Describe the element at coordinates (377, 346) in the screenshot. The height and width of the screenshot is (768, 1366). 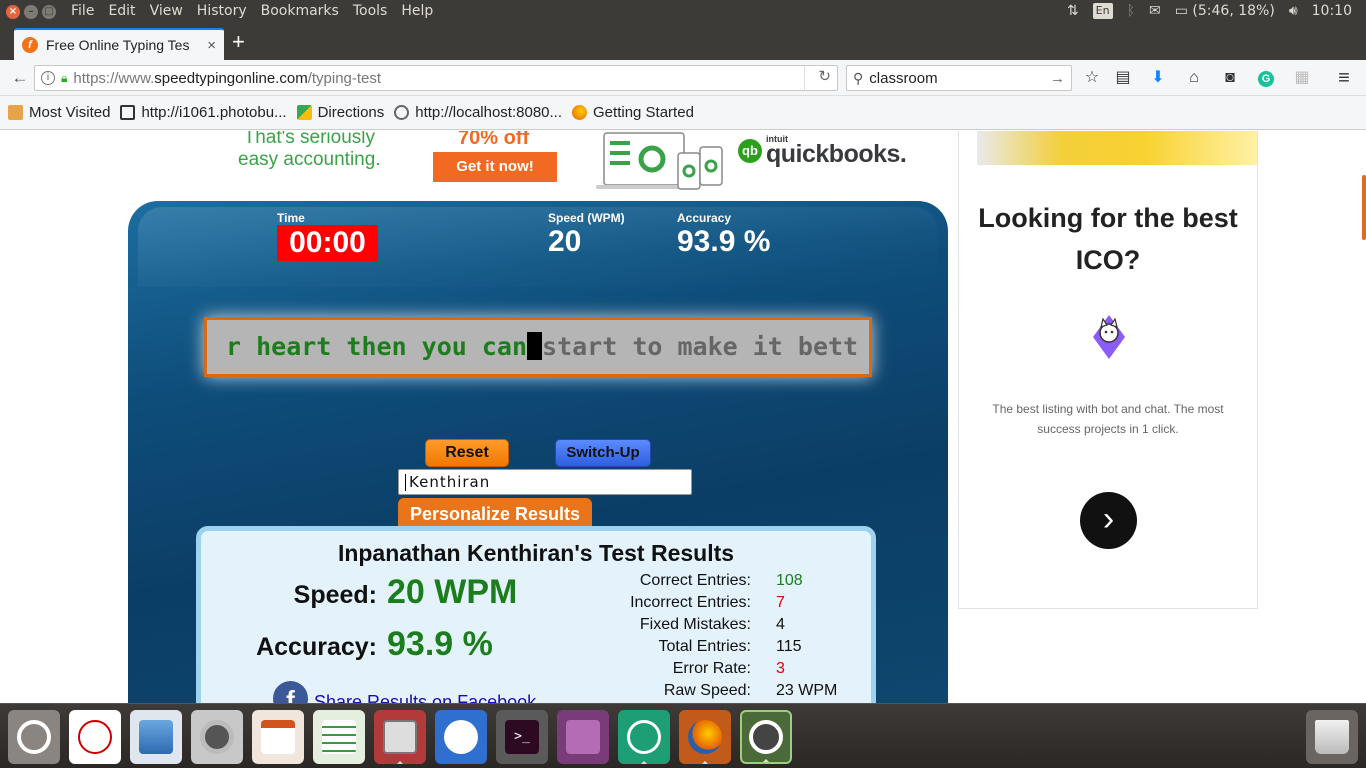
I see `typed-text: r heart then you can` at that location.